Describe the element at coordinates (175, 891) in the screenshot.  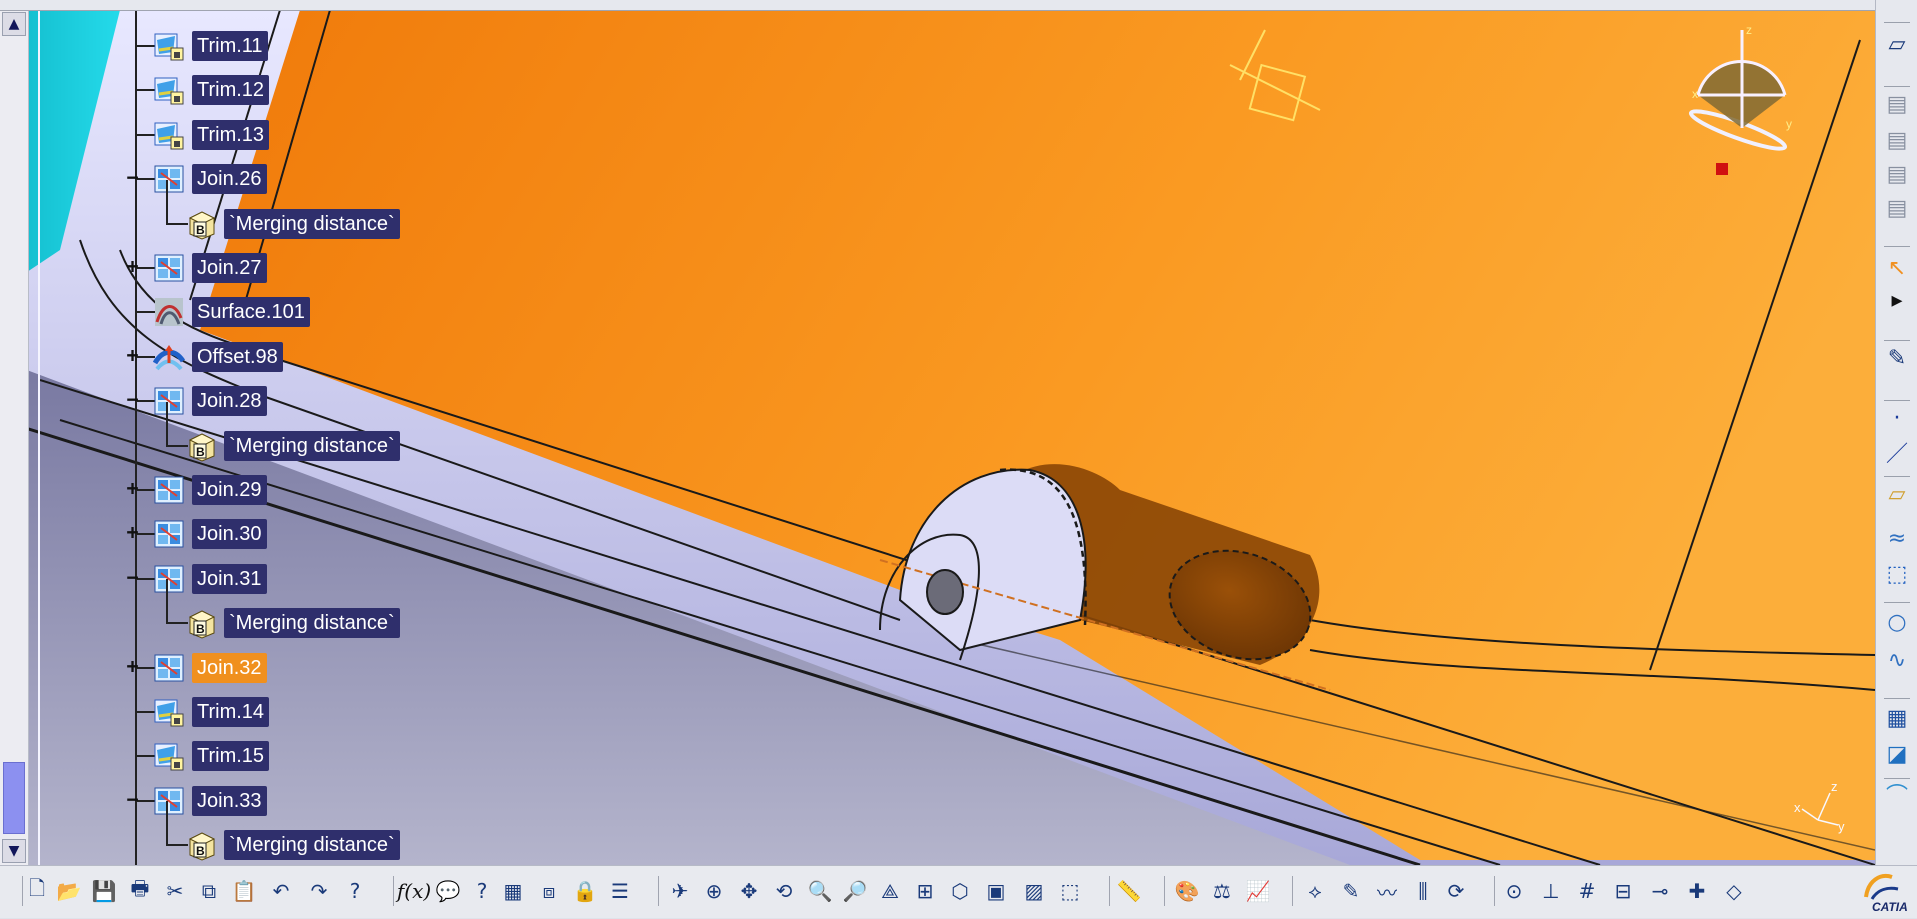
I see `cut-icon: ✂` at that location.